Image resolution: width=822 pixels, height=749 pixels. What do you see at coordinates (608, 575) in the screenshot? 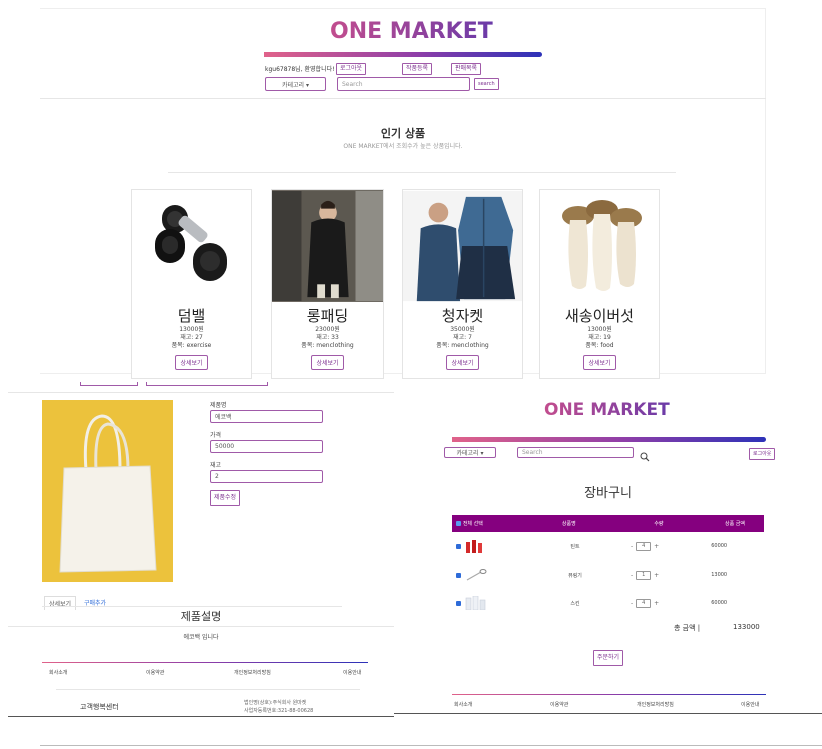
I see `cart-row: 뷰링기 - 1 + 13000` at bounding box center [608, 575].